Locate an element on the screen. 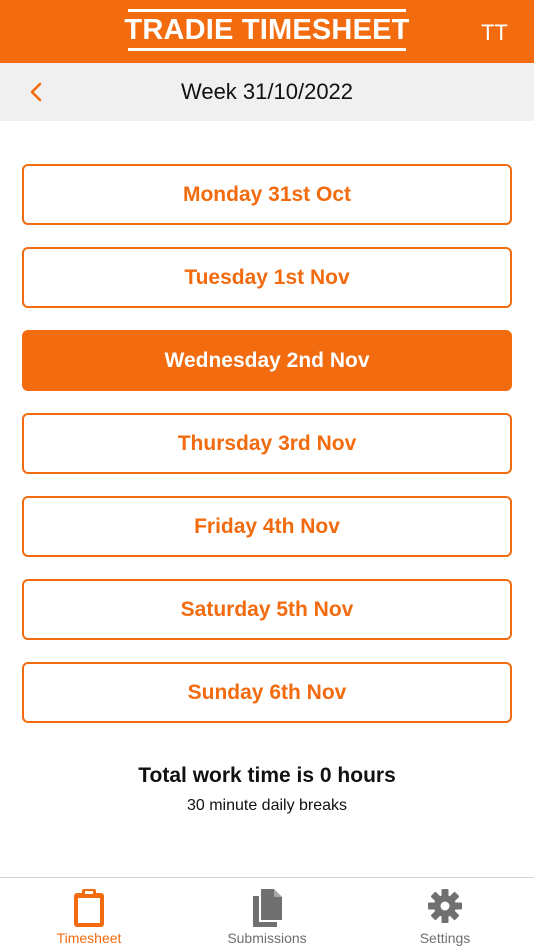 The width and height of the screenshot is (534, 950). week-title: Week 31/10/2022 is located at coordinates (267, 91).